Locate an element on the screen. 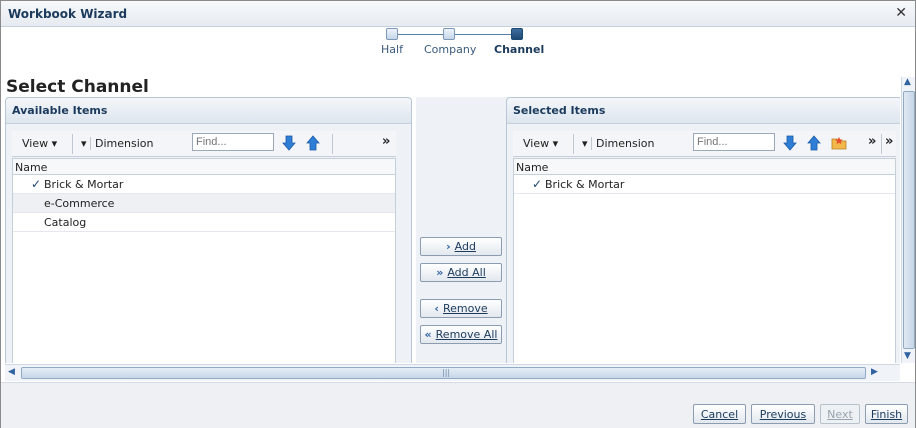 The image size is (916, 428). overflow-menu-secondary: » is located at coordinates (889, 141).